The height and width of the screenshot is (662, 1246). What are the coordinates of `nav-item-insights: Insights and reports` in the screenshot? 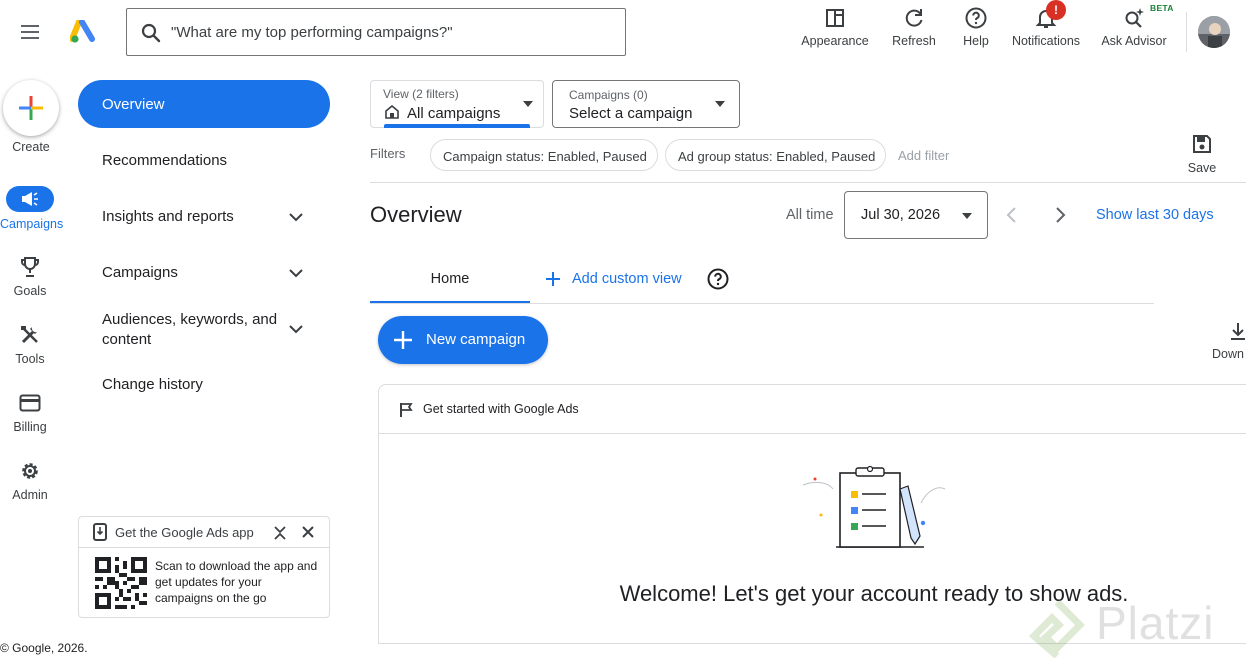 It's located at (168, 216).